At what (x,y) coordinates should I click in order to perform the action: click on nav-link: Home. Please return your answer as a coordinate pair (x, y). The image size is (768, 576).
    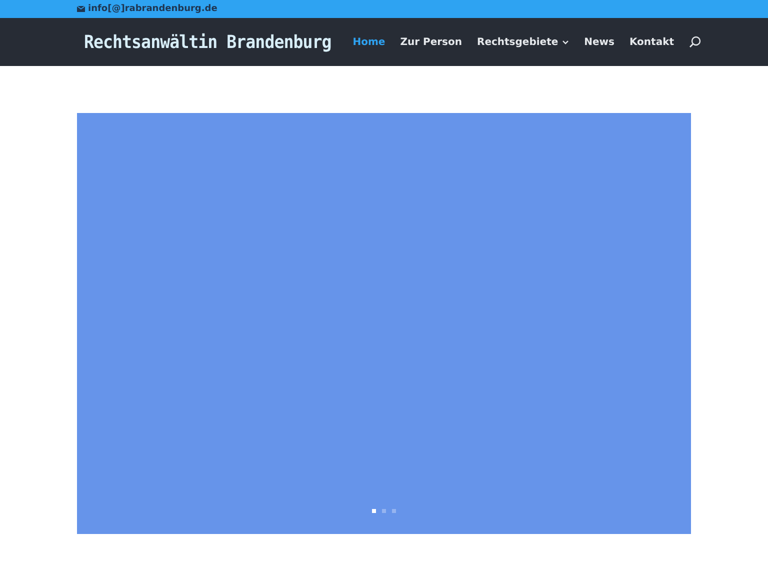
    Looking at the image, I should click on (369, 42).